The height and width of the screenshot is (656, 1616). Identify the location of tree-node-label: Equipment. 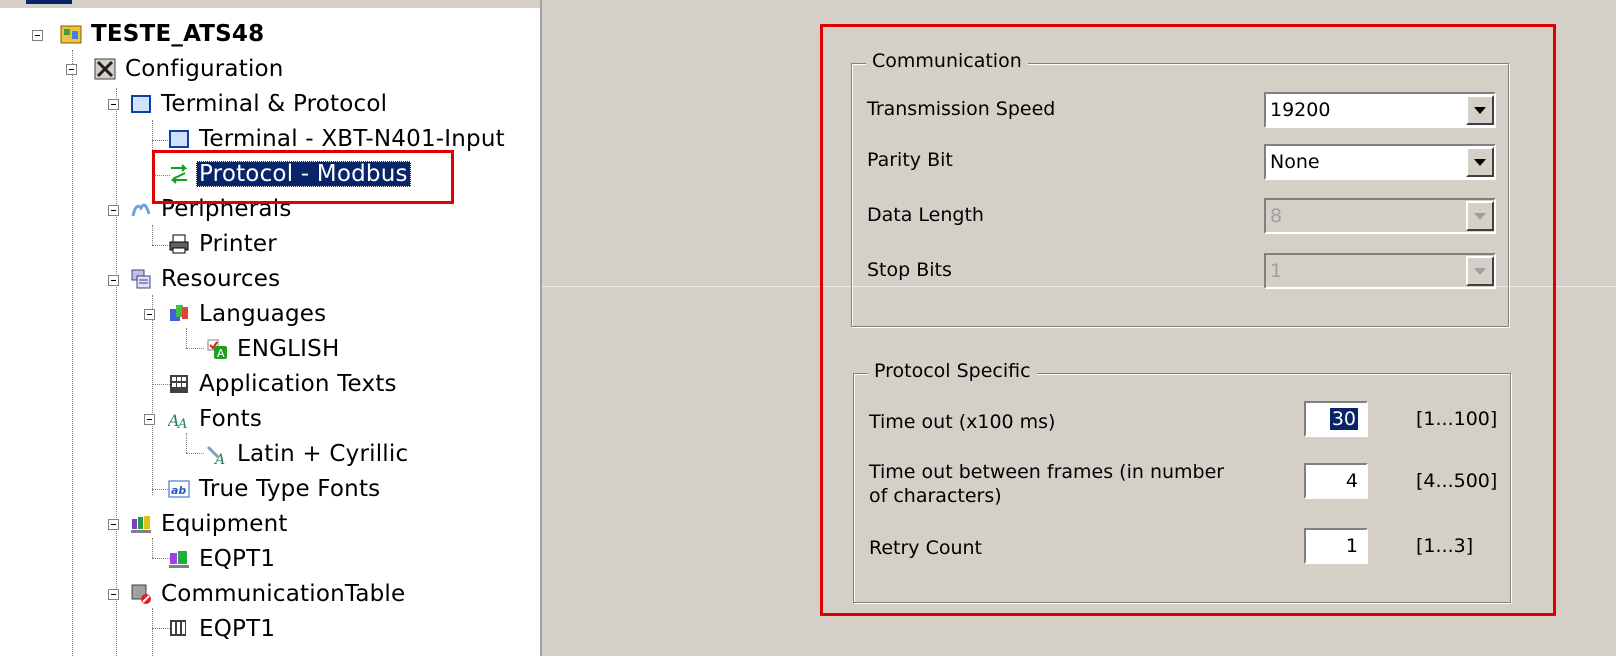
(224, 524).